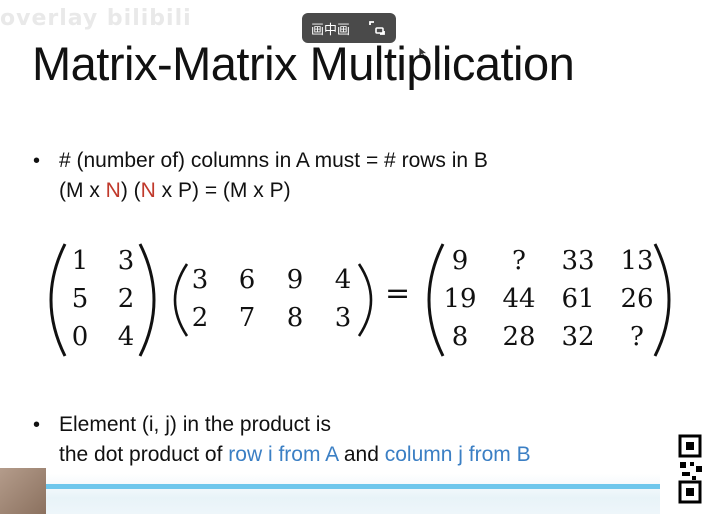  I want to click on presenter-thumbnail, so click(23, 491).